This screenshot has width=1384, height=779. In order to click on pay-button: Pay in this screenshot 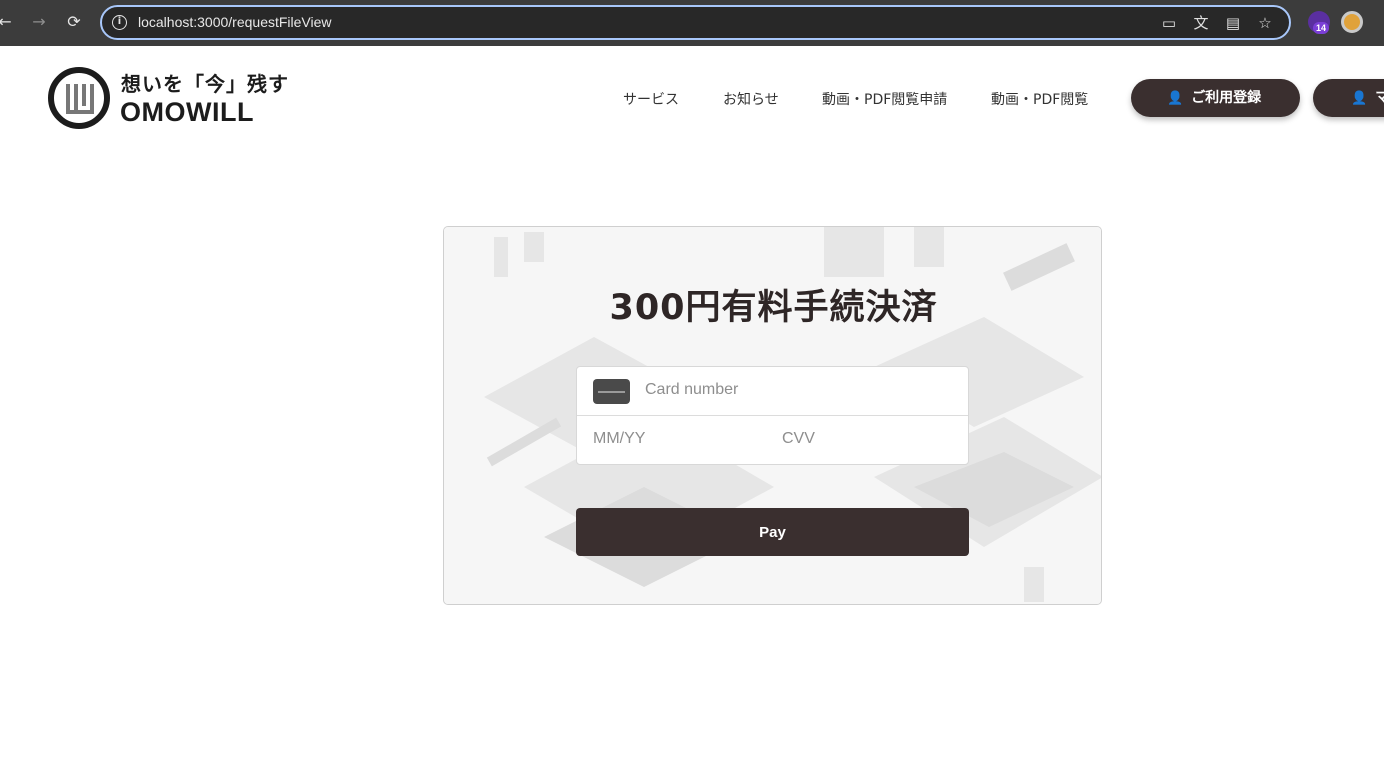, I will do `click(772, 532)`.